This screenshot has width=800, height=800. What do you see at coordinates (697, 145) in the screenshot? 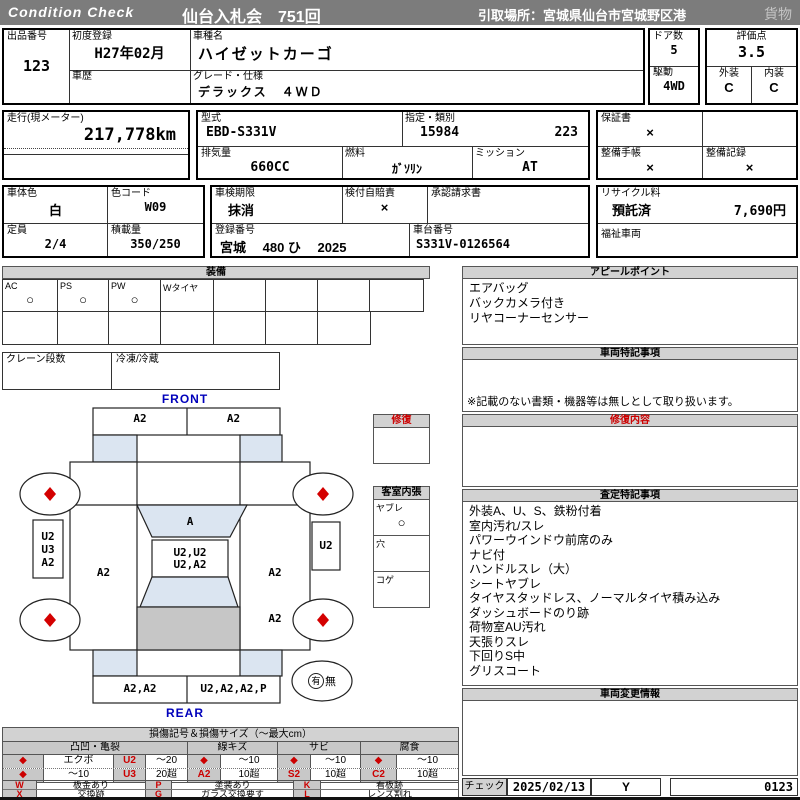
I see `documents-box: 保証書 × 整備手帳 × 整備記録 ×` at bounding box center [697, 145].